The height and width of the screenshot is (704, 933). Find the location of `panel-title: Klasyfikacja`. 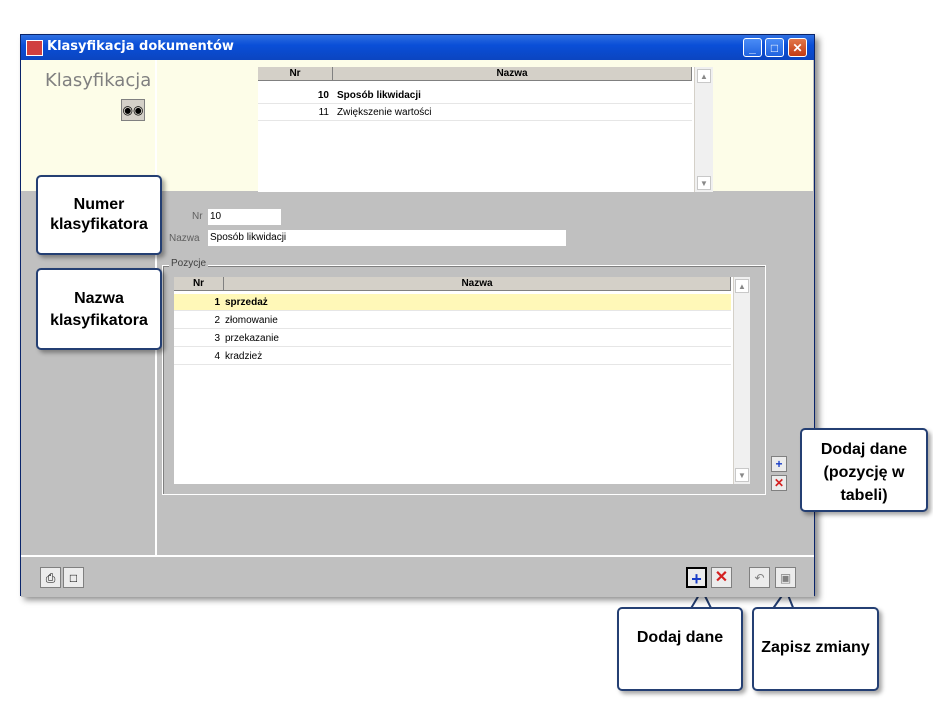

panel-title: Klasyfikacja is located at coordinates (98, 80).